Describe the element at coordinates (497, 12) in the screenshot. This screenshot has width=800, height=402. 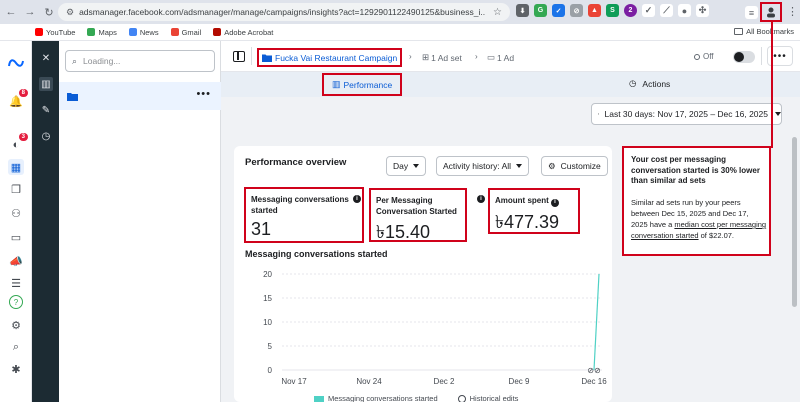
I see `bookmark-star-icon: ☆` at that location.